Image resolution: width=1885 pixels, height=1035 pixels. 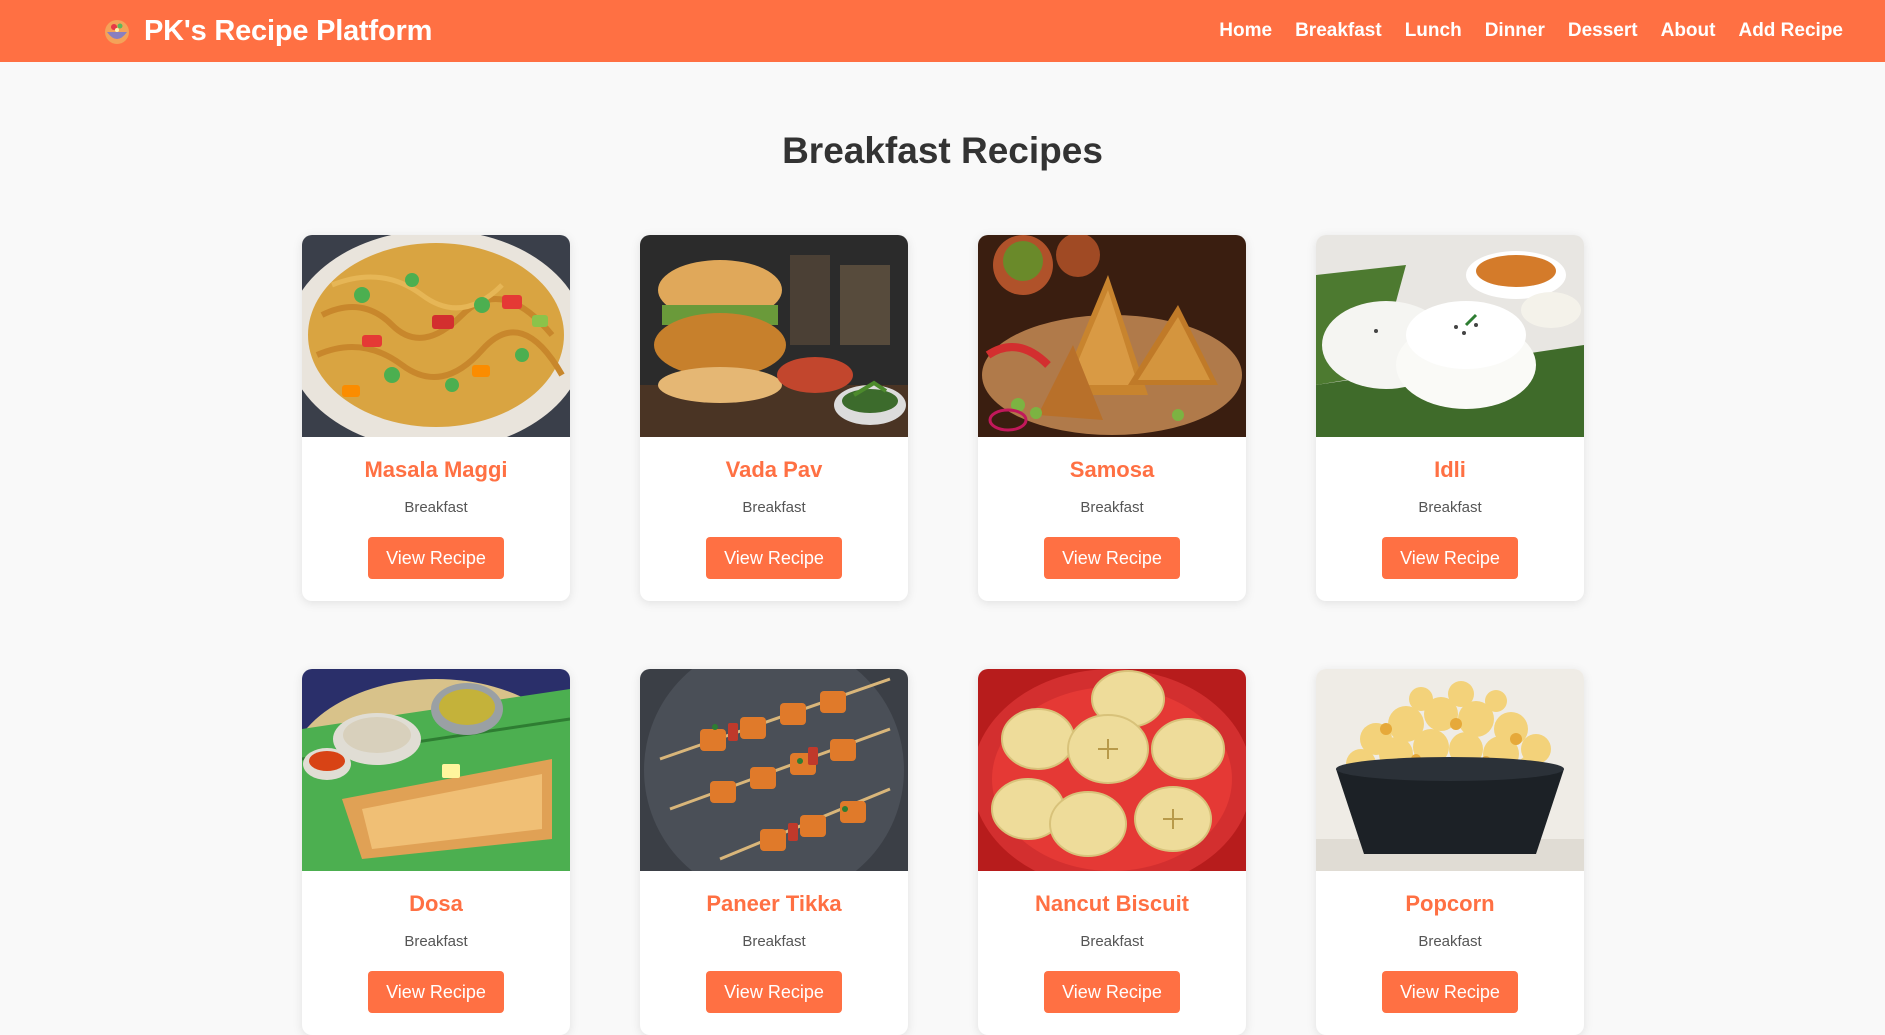 I want to click on recipe-image-popcorn, so click(x=1450, y=770).